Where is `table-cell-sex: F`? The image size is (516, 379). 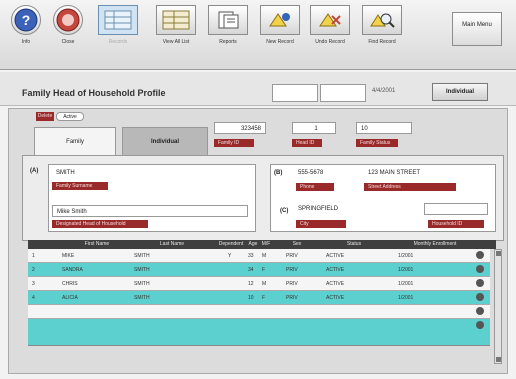 table-cell-sex: F is located at coordinates (264, 298).